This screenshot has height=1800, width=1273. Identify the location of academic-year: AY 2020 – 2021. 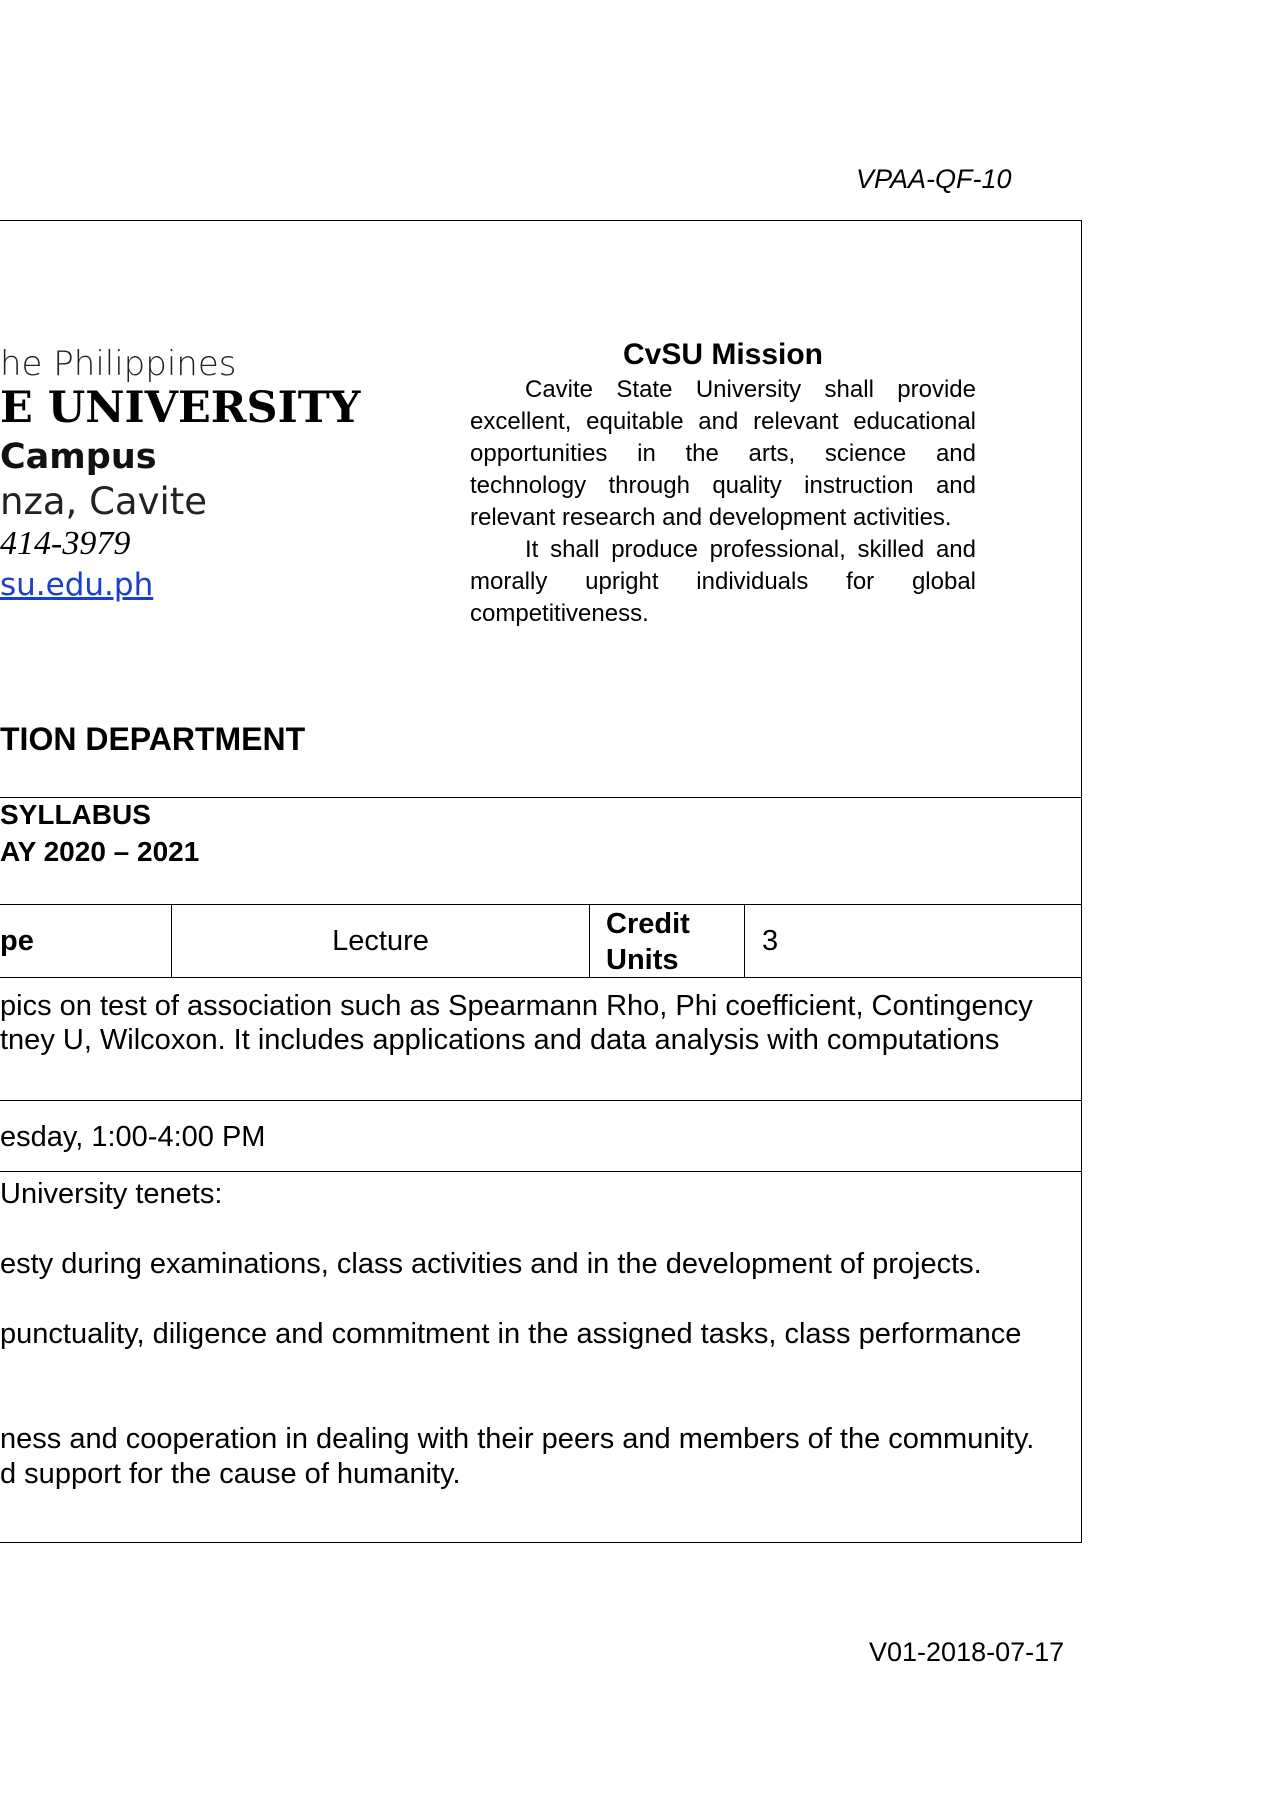
(100, 851).